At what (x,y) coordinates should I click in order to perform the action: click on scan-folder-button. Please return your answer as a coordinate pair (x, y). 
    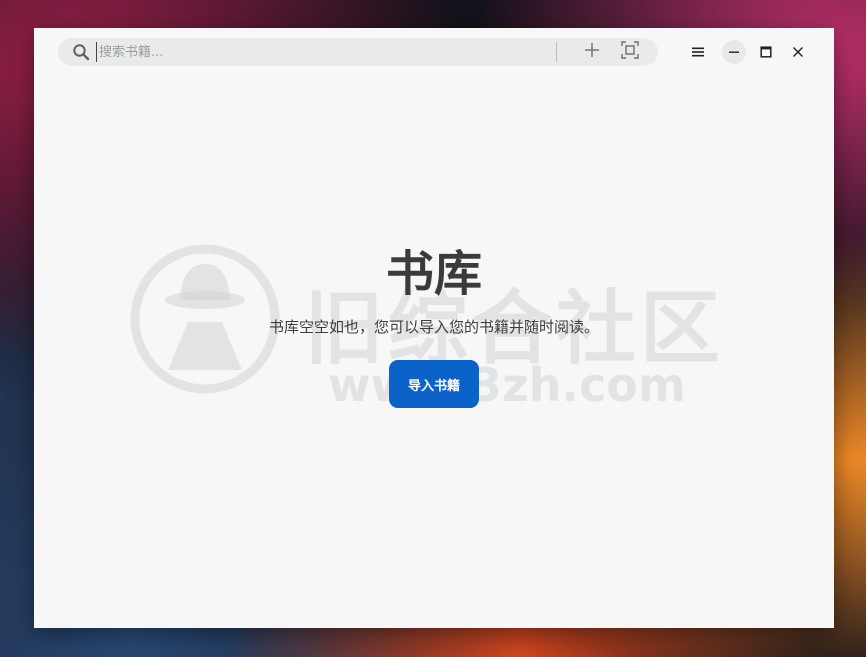
    Looking at the image, I should click on (630, 52).